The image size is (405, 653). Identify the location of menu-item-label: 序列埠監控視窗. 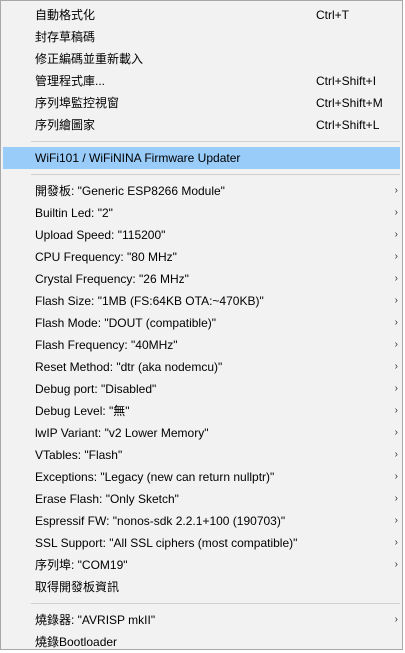
(77, 103).